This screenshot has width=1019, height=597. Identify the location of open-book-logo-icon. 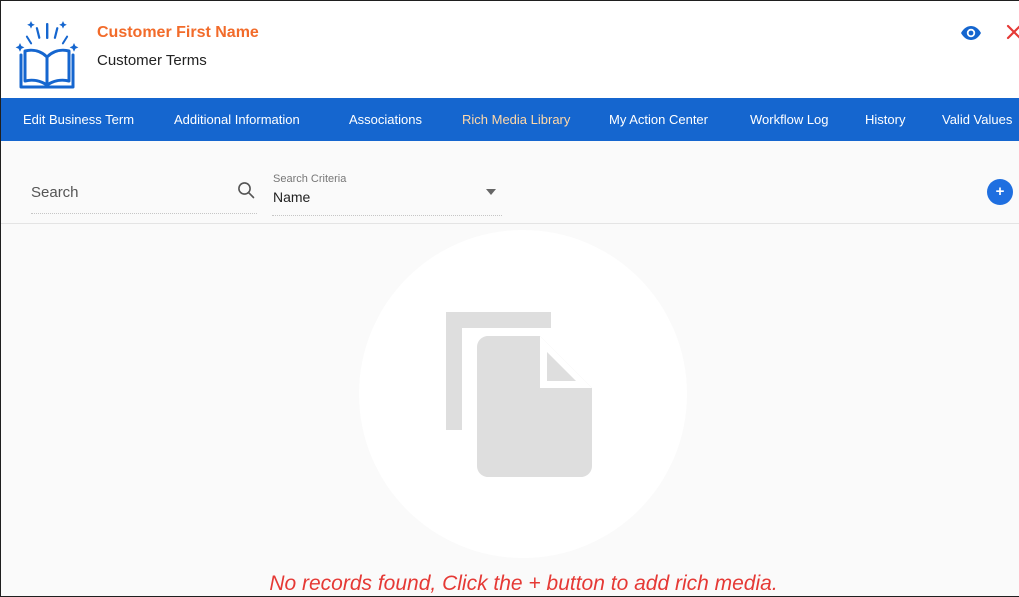
(47, 55).